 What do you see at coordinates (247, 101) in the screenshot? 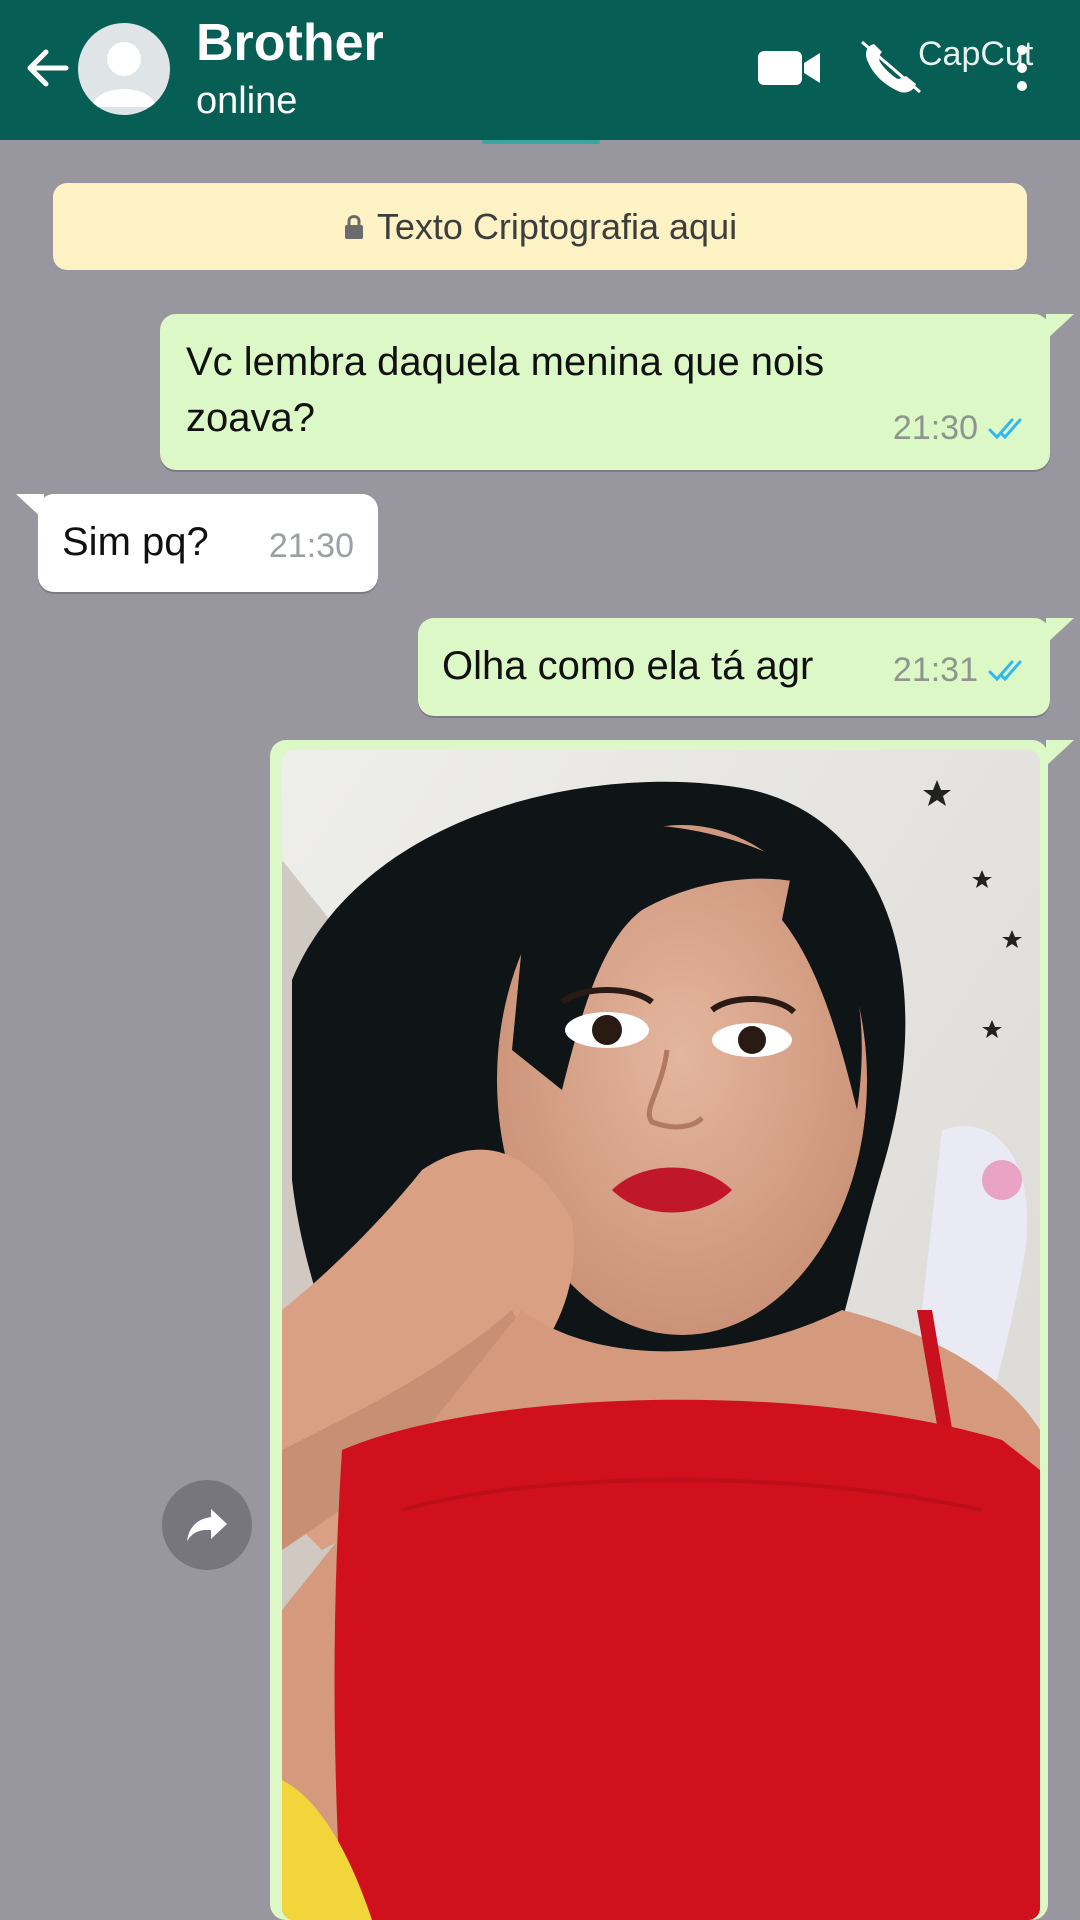
I see `contact-status: online` at bounding box center [247, 101].